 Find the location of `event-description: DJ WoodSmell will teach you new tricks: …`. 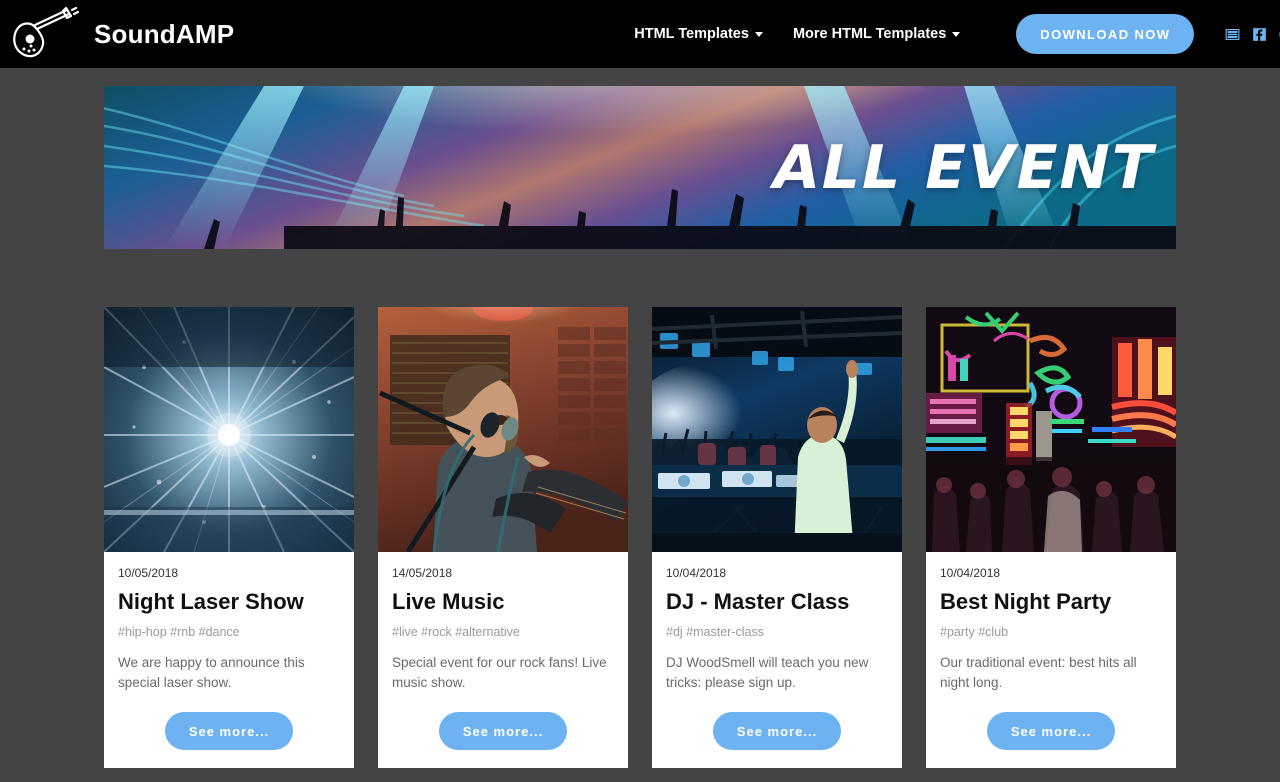

event-description: DJ WoodSmell will teach you new tricks: … is located at coordinates (767, 672).